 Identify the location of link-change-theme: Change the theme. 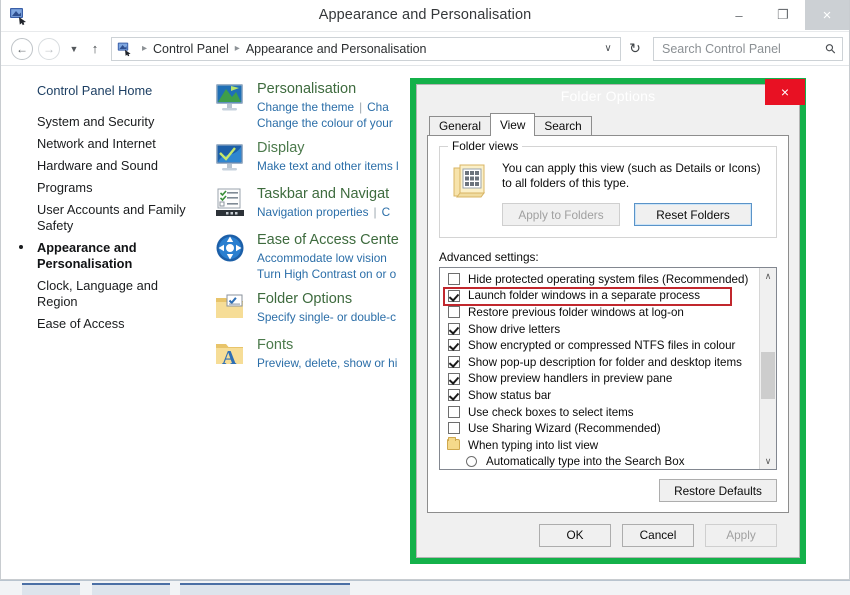
(305, 107).